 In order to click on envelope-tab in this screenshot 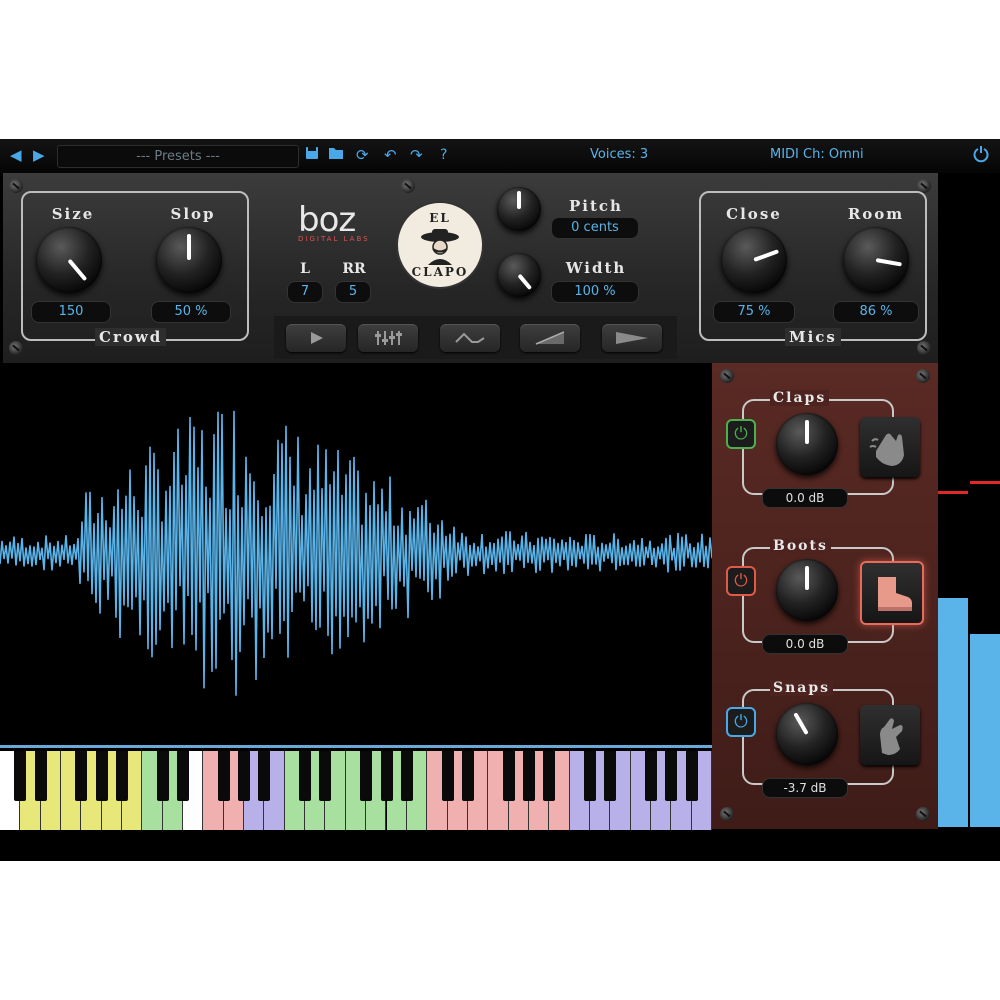, I will do `click(470, 338)`.